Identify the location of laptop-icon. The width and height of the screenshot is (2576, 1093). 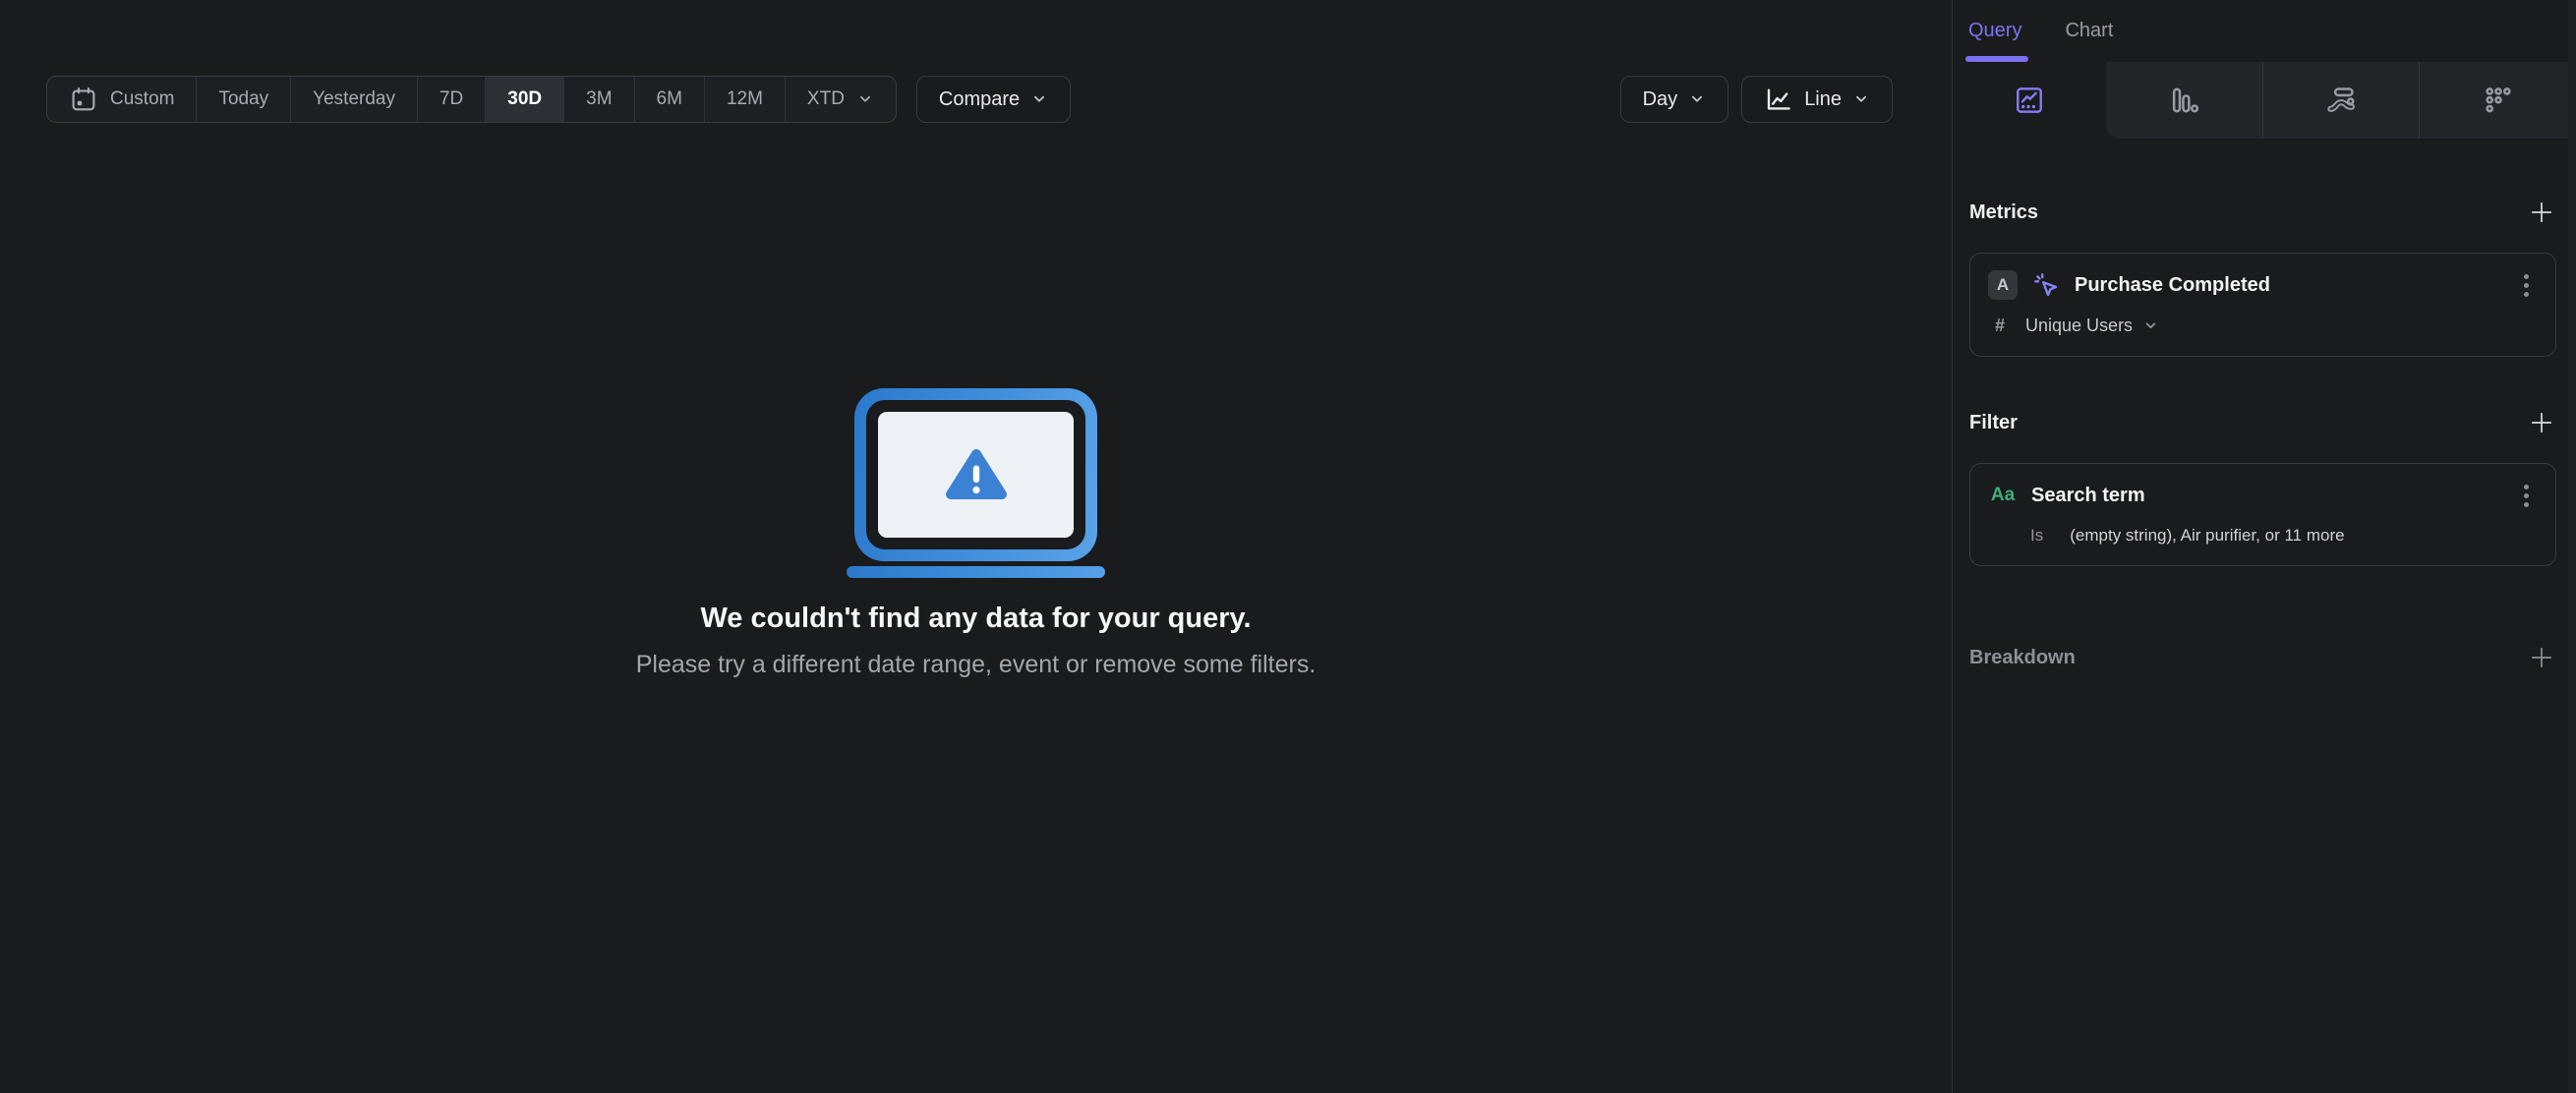
(975, 474).